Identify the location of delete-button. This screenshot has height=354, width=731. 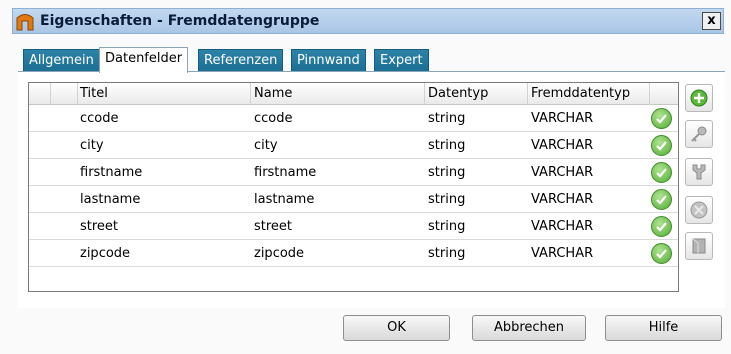
(699, 210).